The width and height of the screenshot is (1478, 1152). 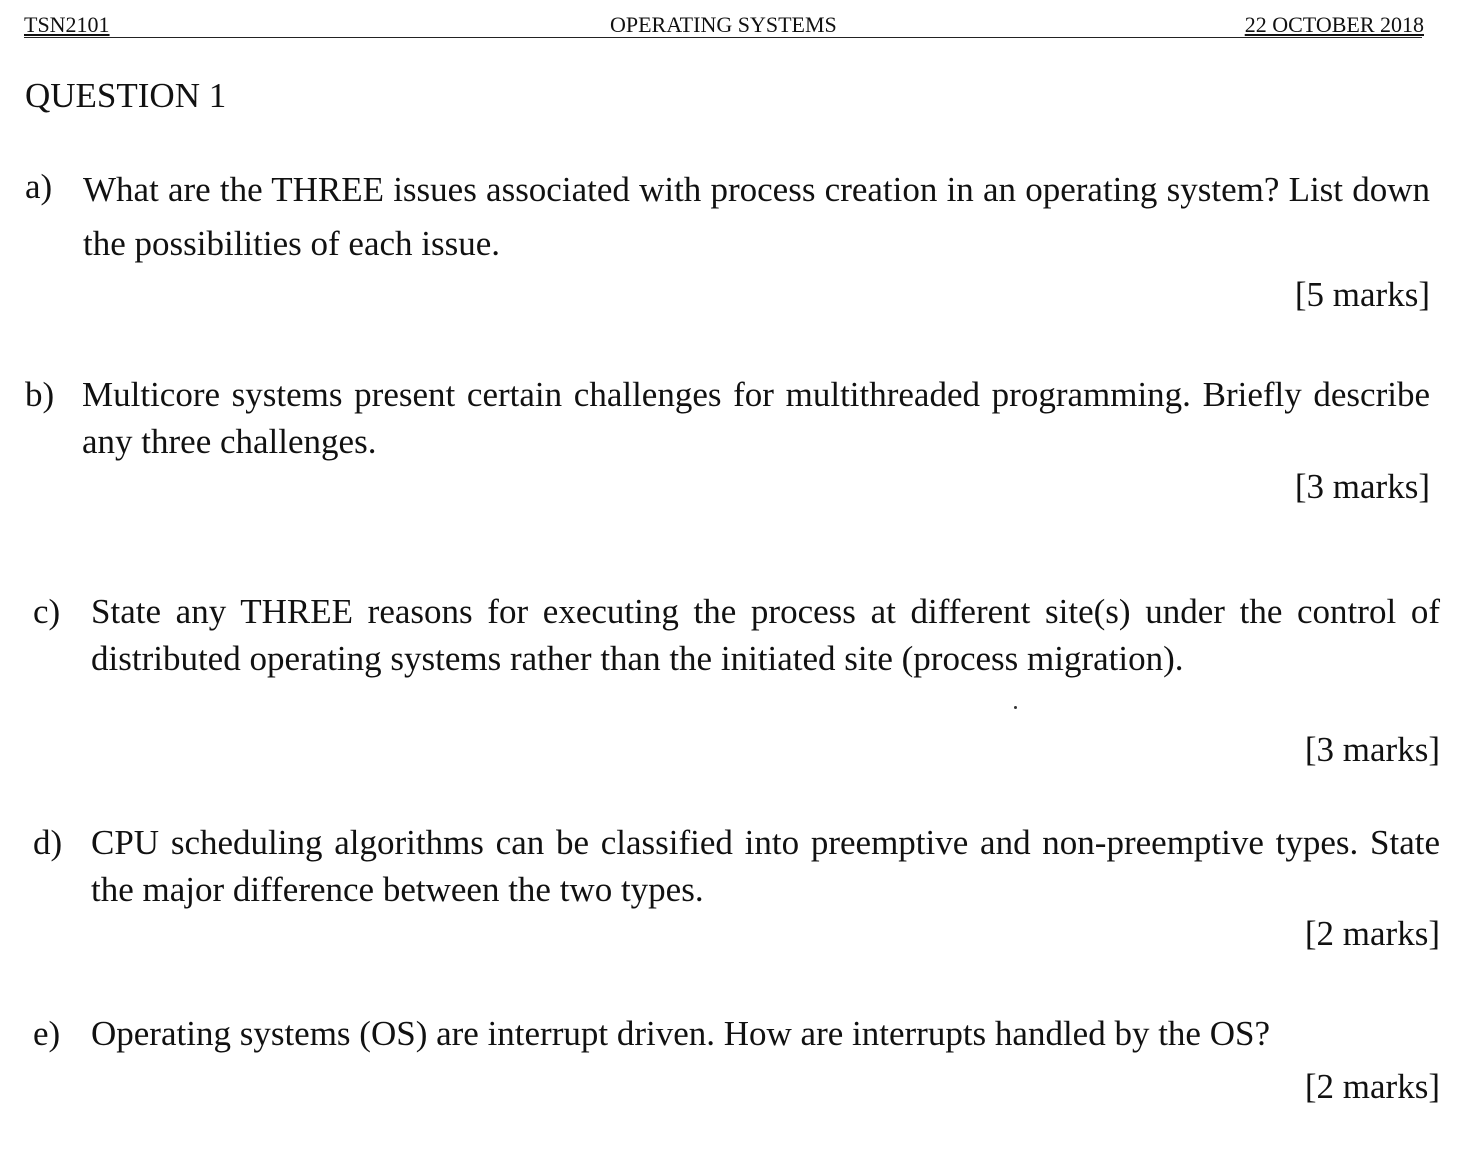 I want to click on header-rule, so click(x=723, y=37).